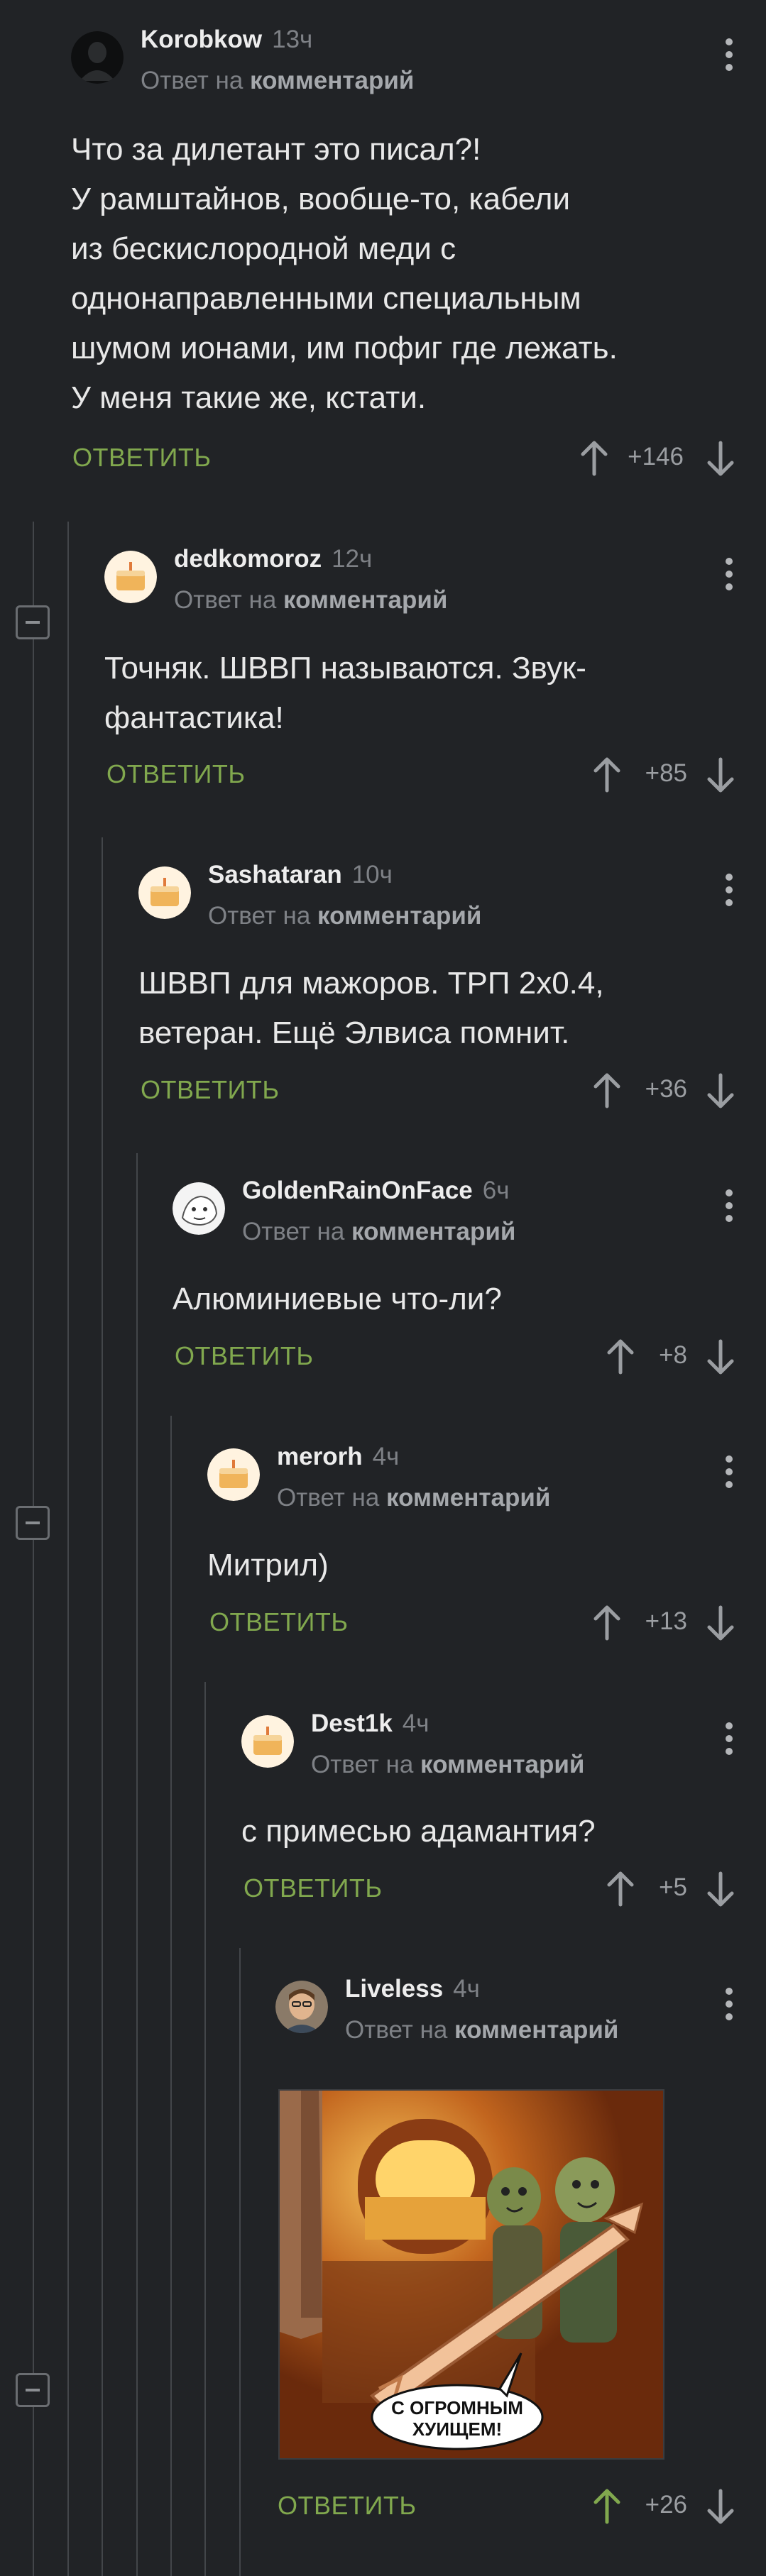 This screenshot has height=2576, width=766. What do you see at coordinates (273, 559) in the screenshot?
I see `comment-author: dedkomoroz 12ч` at bounding box center [273, 559].